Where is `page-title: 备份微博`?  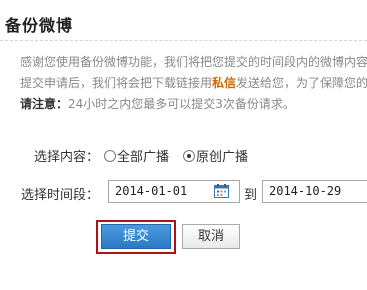 page-title: 备份微博 is located at coordinates (39, 25).